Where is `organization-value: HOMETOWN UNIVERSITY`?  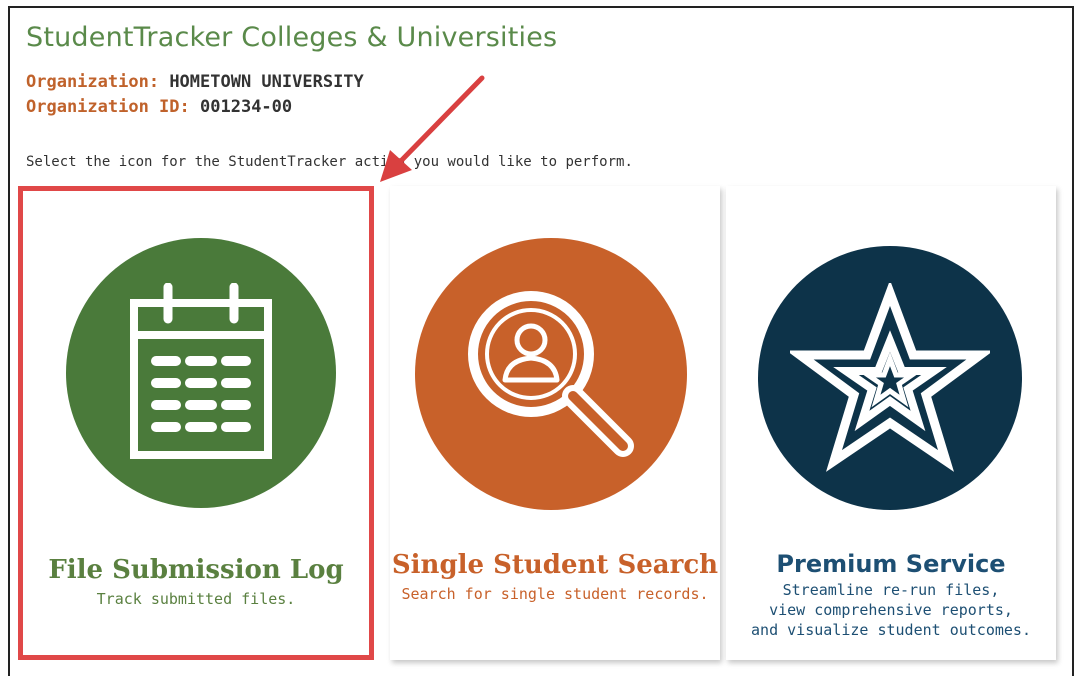
organization-value: HOMETOWN UNIVERSITY is located at coordinates (266, 82).